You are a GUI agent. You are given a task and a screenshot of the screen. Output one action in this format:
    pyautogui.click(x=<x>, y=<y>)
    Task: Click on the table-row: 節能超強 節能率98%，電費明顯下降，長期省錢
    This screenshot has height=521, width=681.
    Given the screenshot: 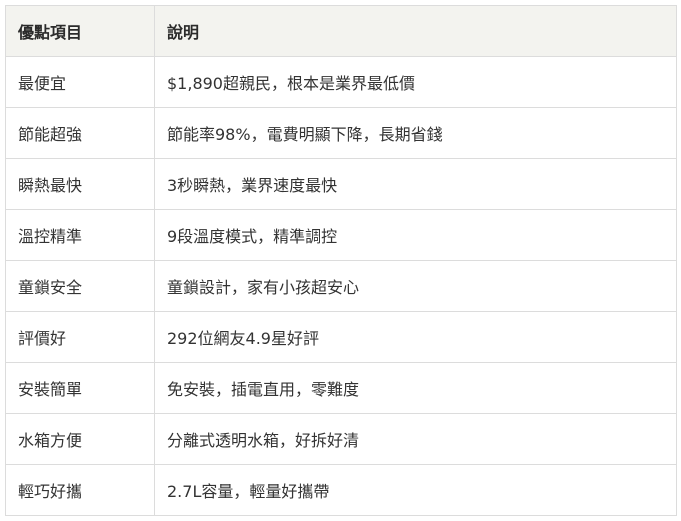 What is the action you would take?
    pyautogui.click(x=341, y=133)
    